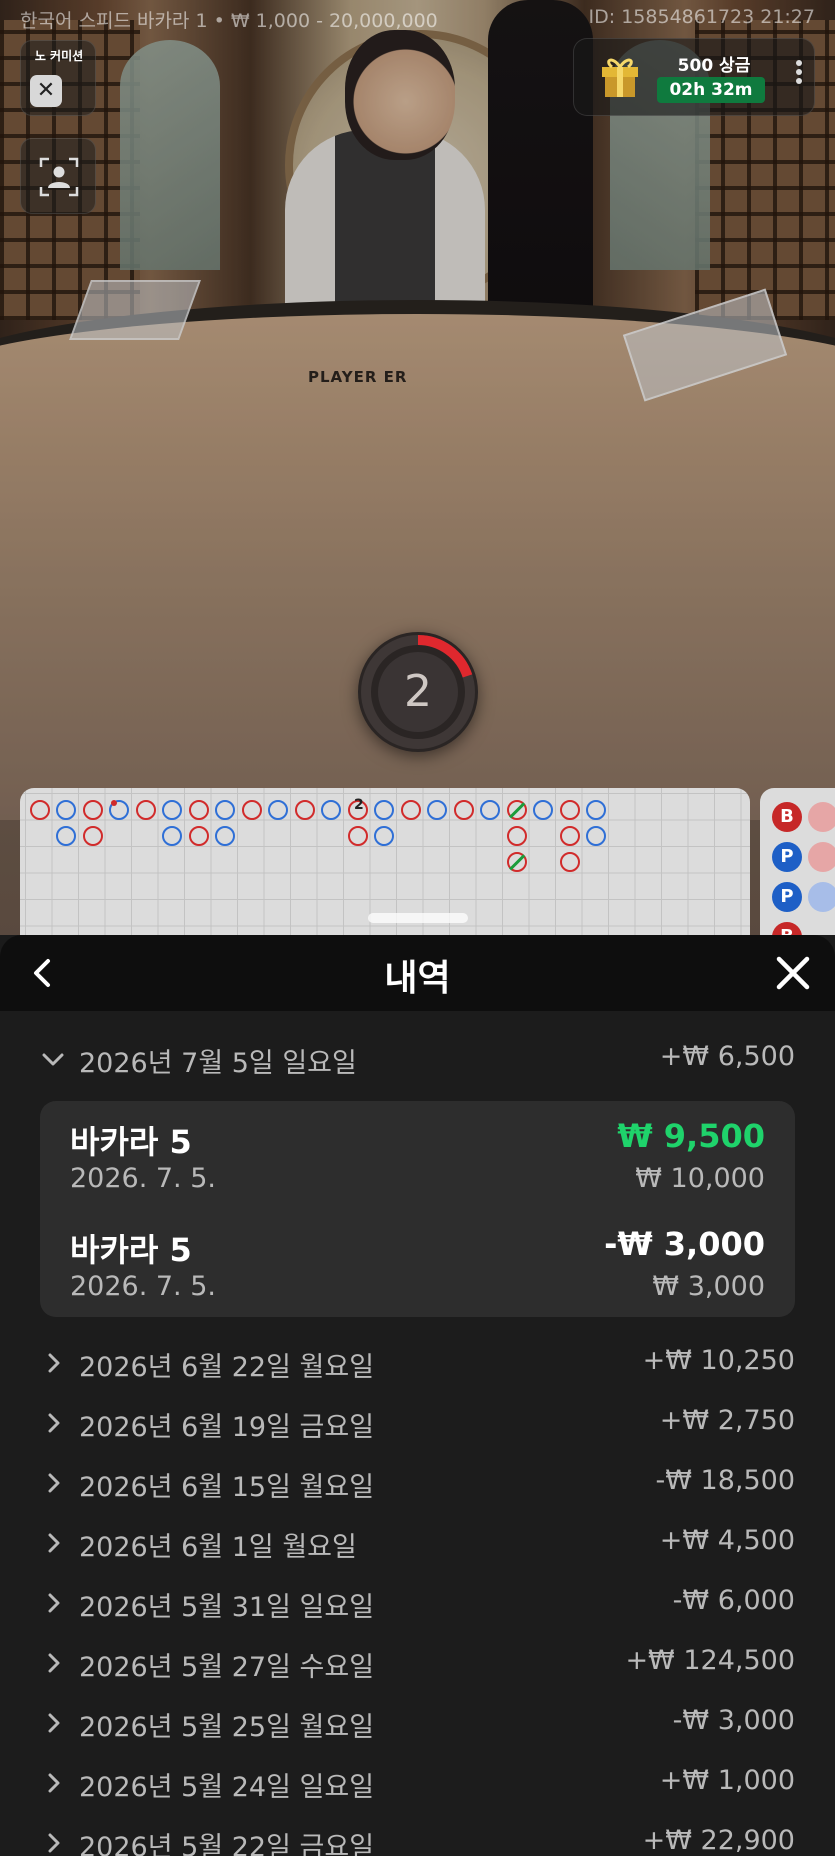 The height and width of the screenshot is (1856, 835). I want to click on camera-view-button, so click(58, 176).